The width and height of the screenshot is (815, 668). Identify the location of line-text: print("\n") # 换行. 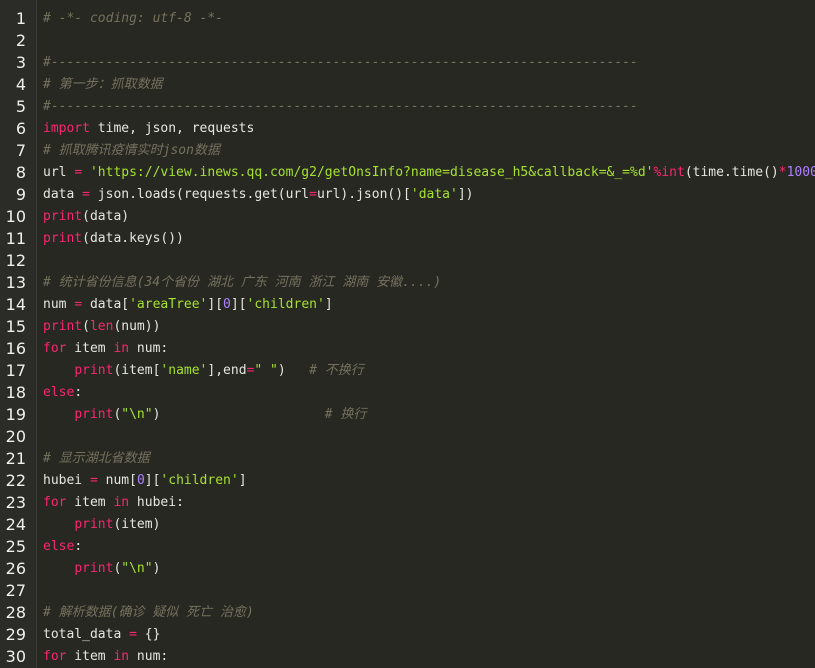
(204, 415).